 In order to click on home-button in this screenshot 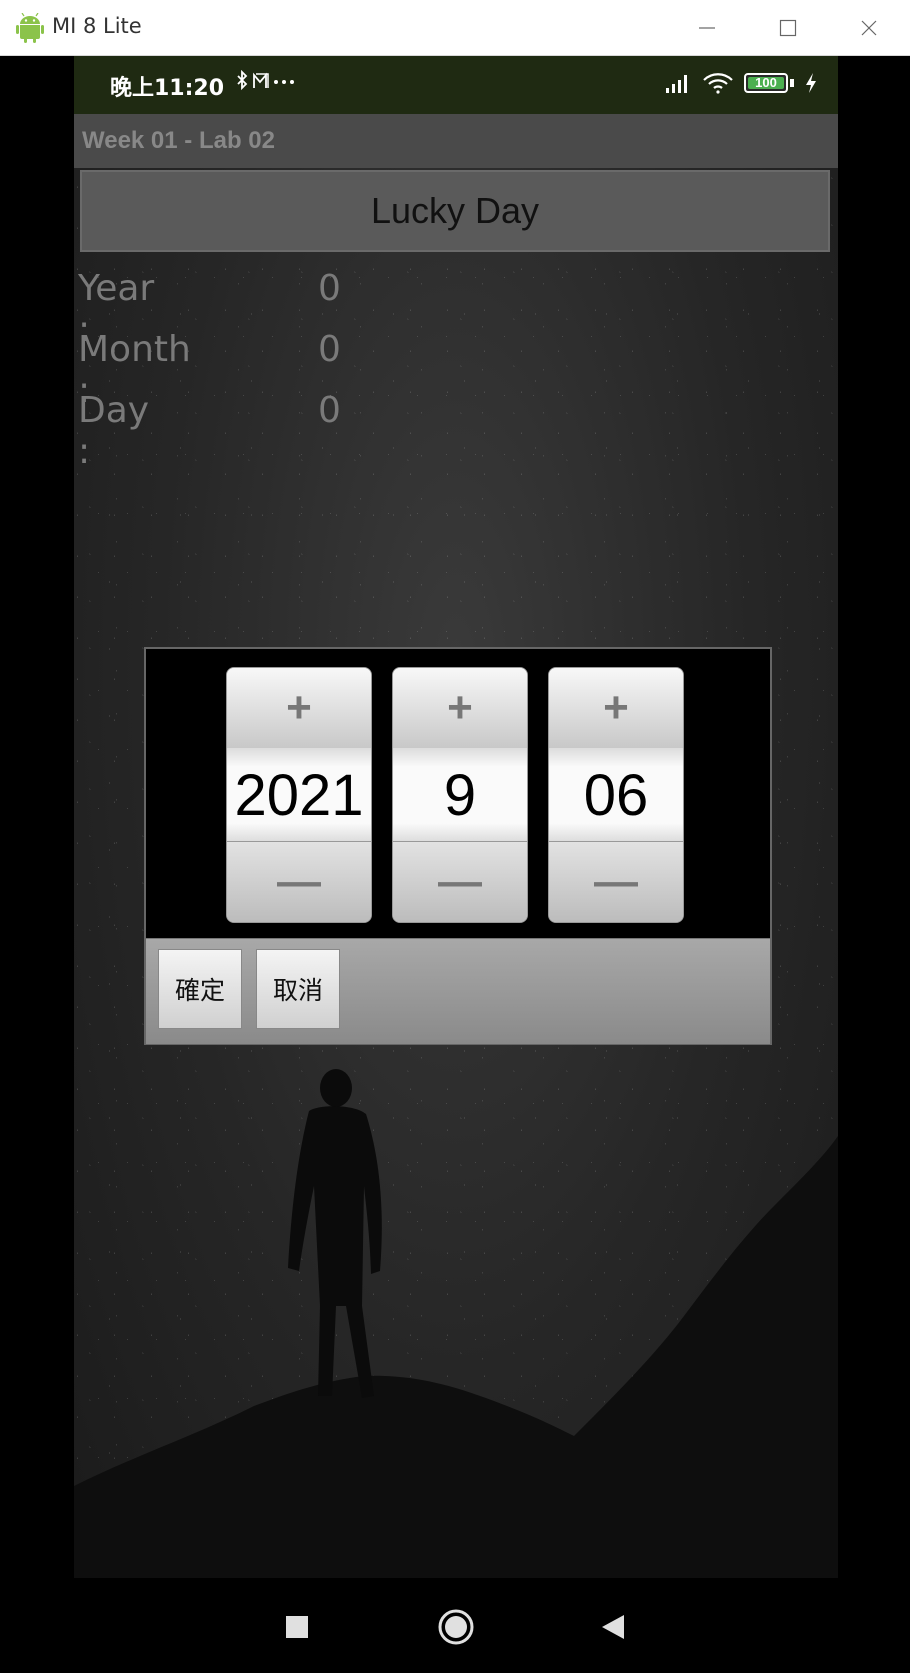, I will do `click(456, 1627)`.